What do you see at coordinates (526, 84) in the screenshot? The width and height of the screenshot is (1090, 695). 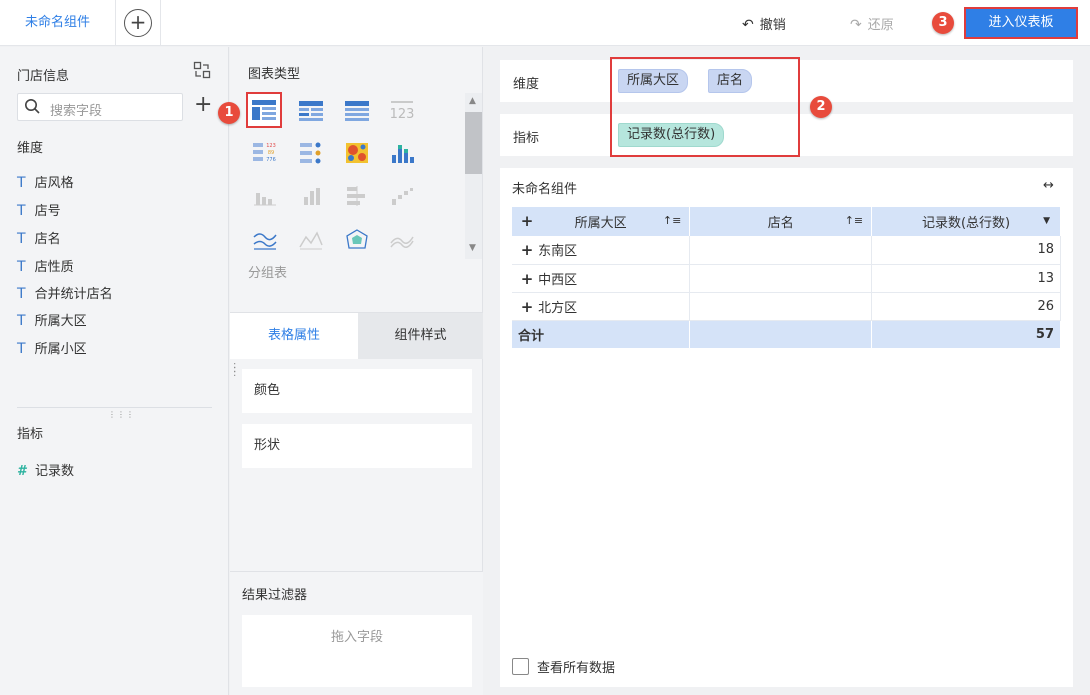 I see `dimension-row-label: 维度` at bounding box center [526, 84].